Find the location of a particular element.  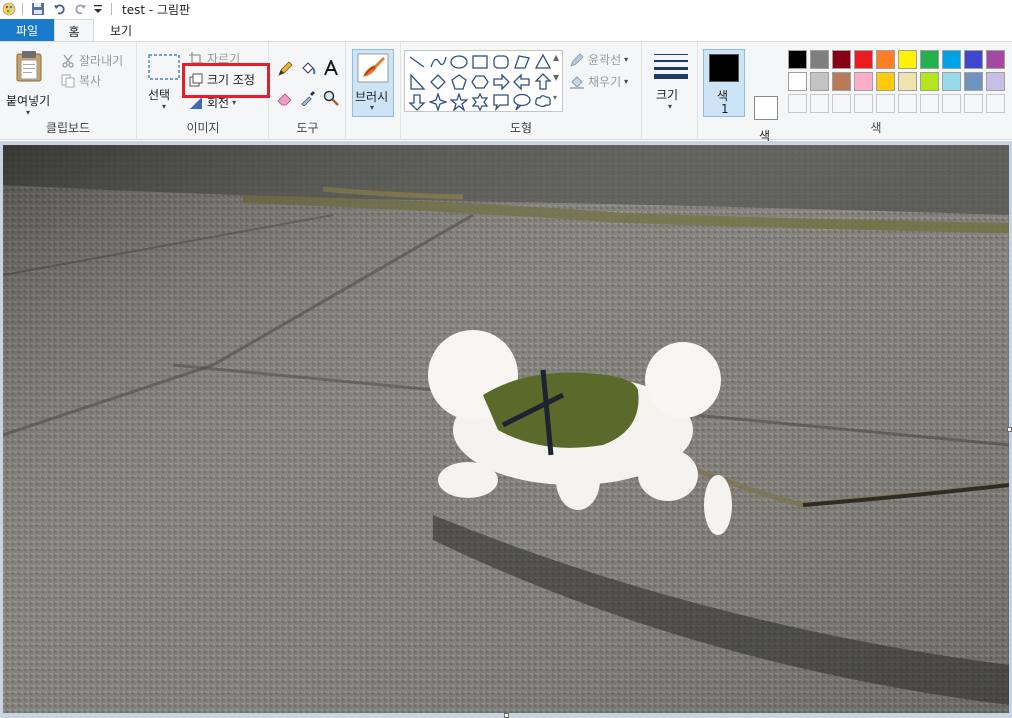

select-dropdown-icon: ▾ is located at coordinates (164, 106).